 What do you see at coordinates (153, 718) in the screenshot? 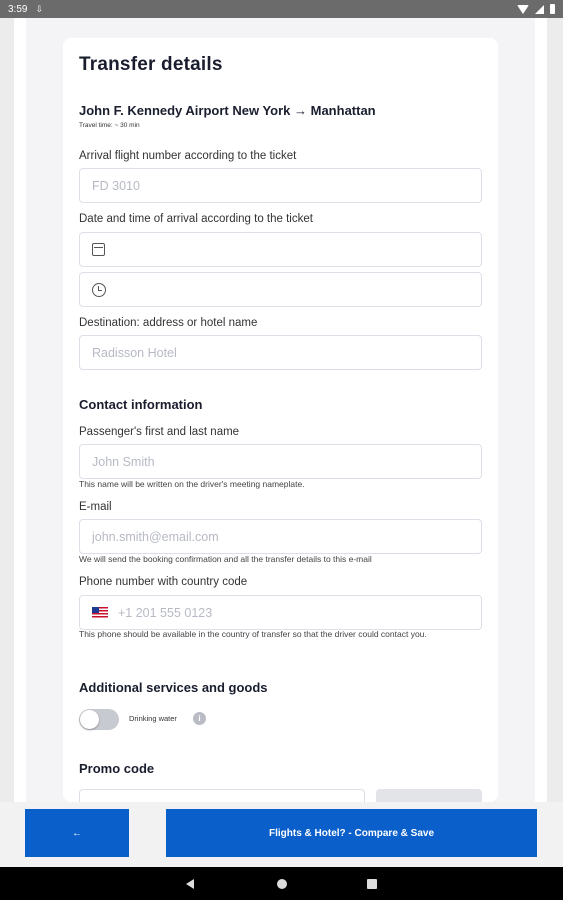
I see `drinking-water-label: Drinking water` at bounding box center [153, 718].